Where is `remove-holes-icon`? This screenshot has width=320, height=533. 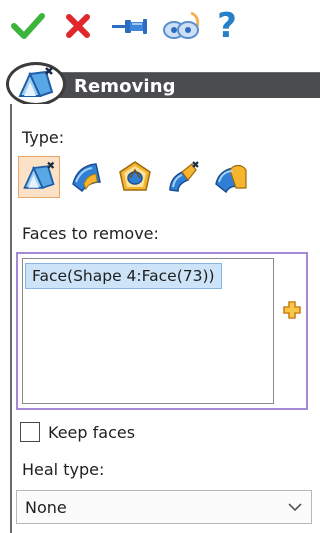
remove-holes-icon is located at coordinates (135, 176).